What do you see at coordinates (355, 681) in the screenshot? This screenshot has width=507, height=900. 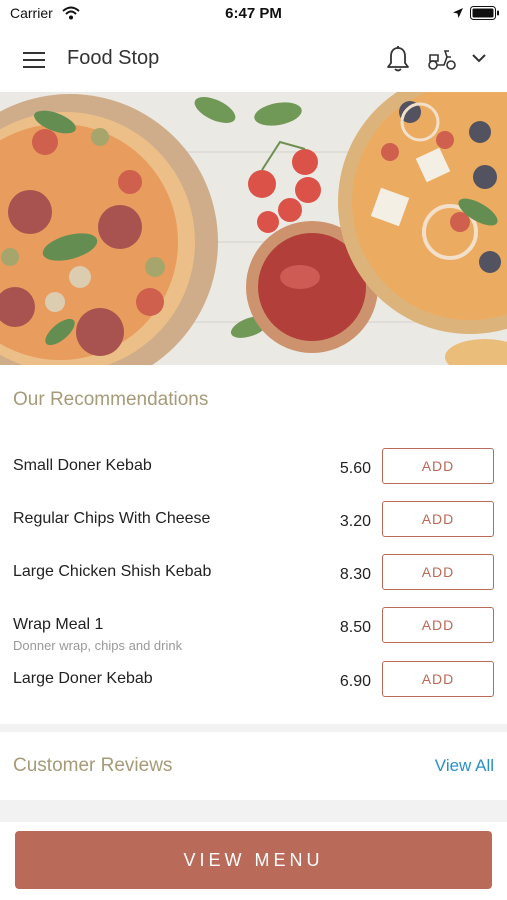 I see `item-price: 6.90` at bounding box center [355, 681].